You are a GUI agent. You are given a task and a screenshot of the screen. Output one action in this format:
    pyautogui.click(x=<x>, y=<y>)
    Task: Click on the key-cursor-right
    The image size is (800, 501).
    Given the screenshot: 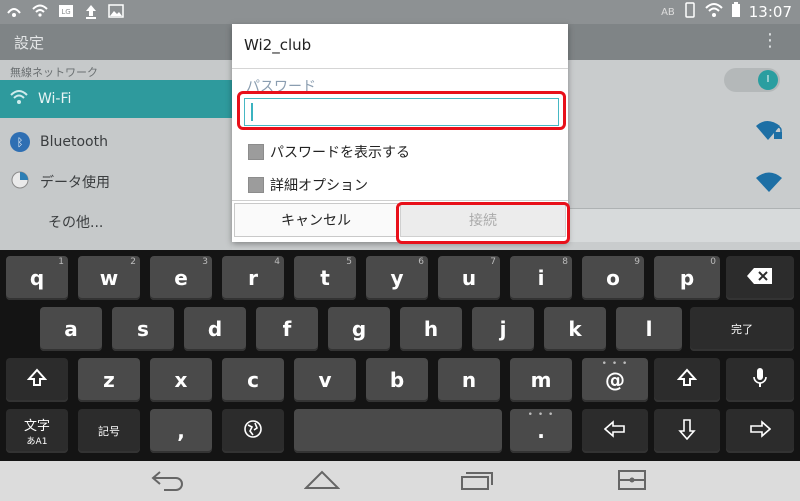 What is the action you would take?
    pyautogui.click(x=760, y=431)
    